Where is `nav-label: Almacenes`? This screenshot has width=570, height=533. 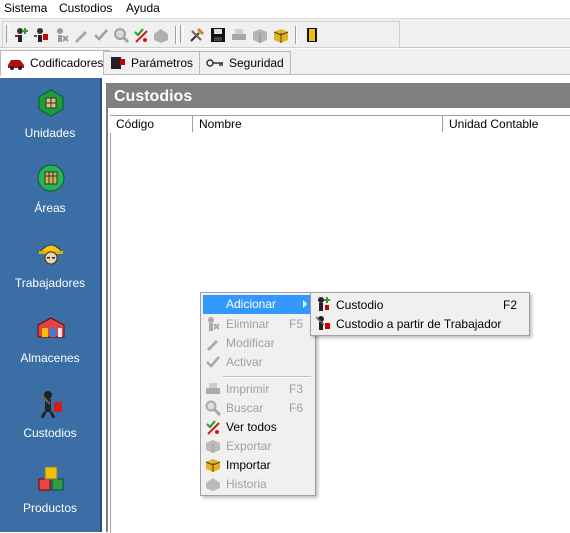 nav-label: Almacenes is located at coordinates (50, 358).